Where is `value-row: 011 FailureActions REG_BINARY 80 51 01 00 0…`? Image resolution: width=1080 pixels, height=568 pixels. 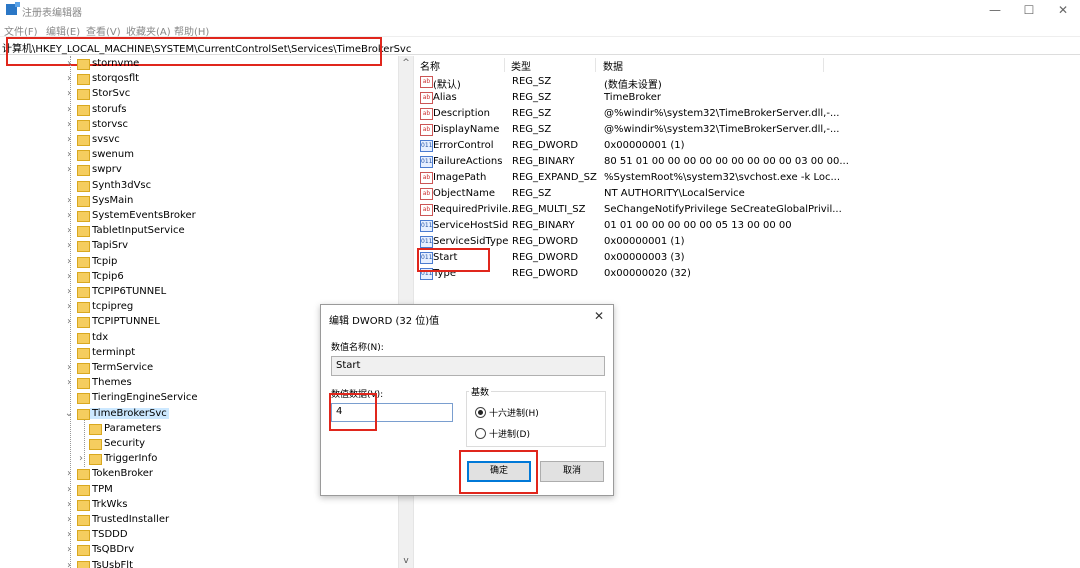
value-row: 011 FailureActions REG_BINARY 80 51 01 00 0… is located at coordinates (747, 162).